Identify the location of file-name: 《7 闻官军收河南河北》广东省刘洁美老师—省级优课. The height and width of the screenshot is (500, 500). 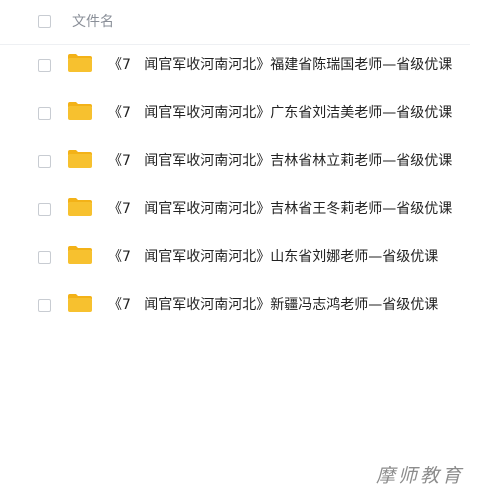
(280, 112).